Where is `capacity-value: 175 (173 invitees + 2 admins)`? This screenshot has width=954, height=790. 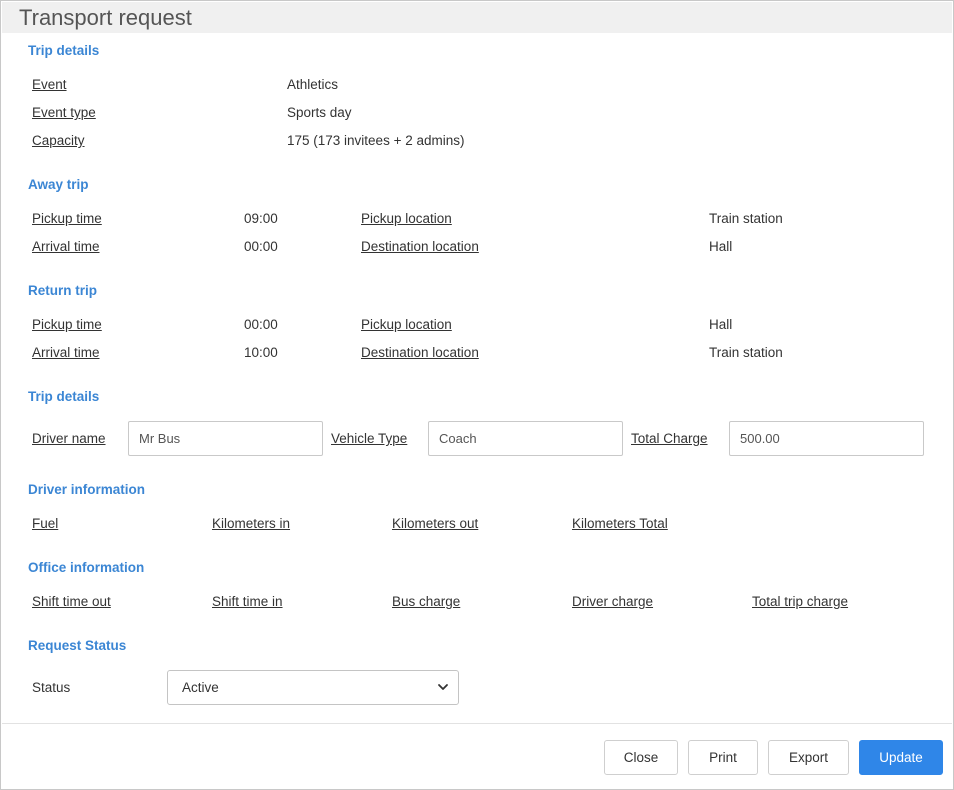 capacity-value: 175 (173 invitees + 2 admins) is located at coordinates (376, 140).